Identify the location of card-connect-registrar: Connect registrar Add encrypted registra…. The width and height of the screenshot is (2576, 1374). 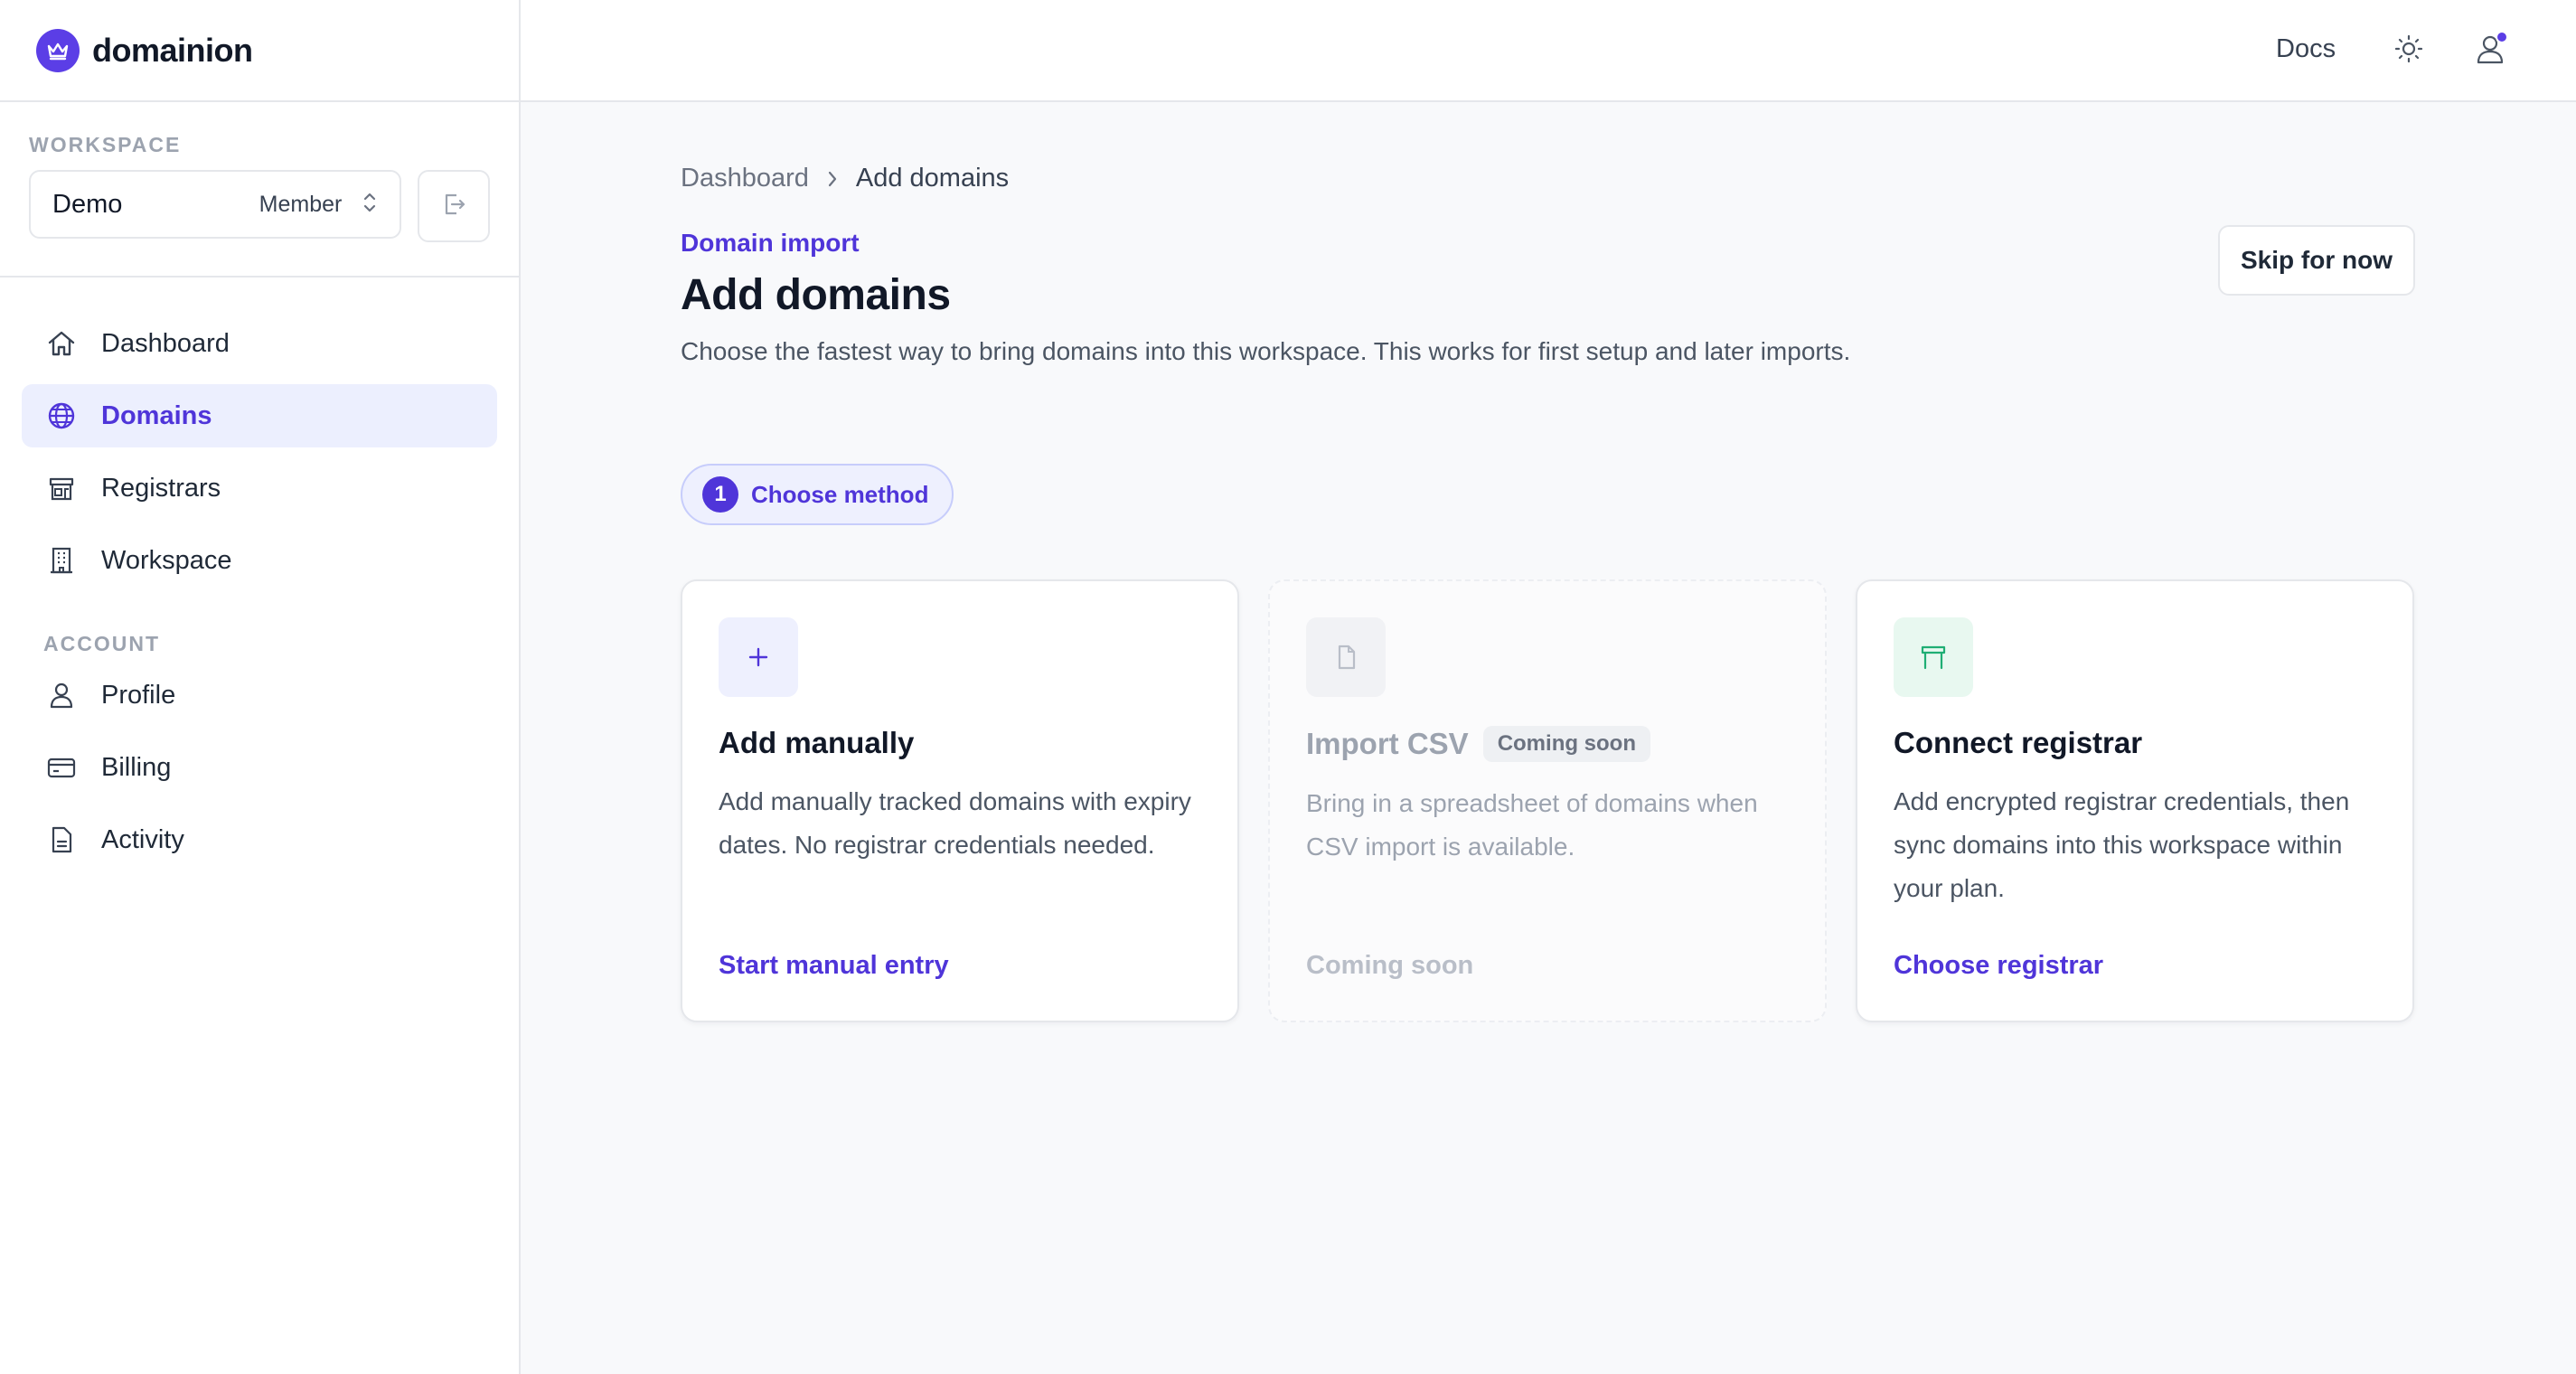
(2135, 800).